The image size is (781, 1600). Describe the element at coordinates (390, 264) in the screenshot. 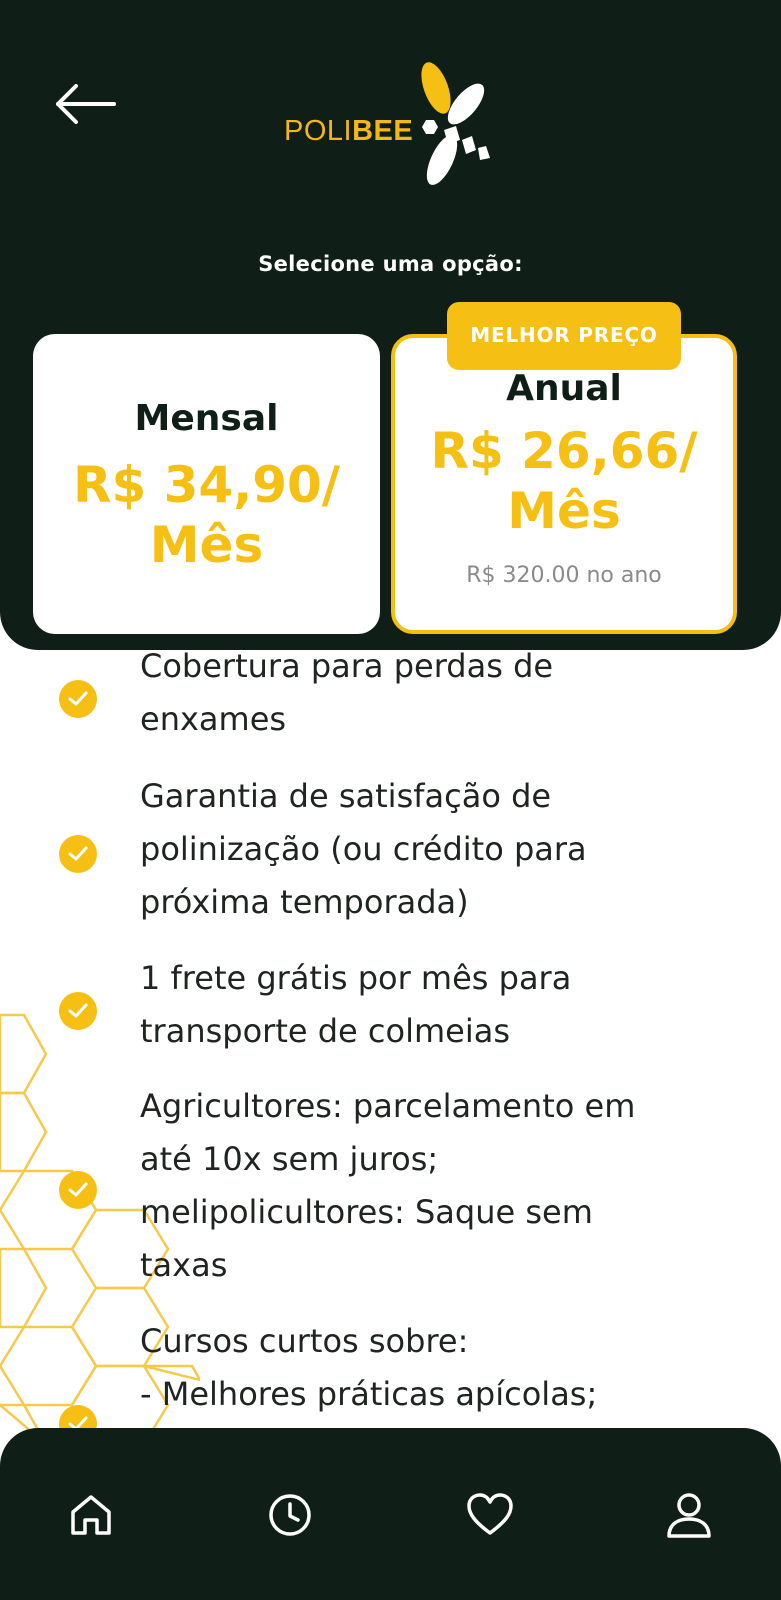

I see `select-option-prompt: Selecione uma opção:` at that location.